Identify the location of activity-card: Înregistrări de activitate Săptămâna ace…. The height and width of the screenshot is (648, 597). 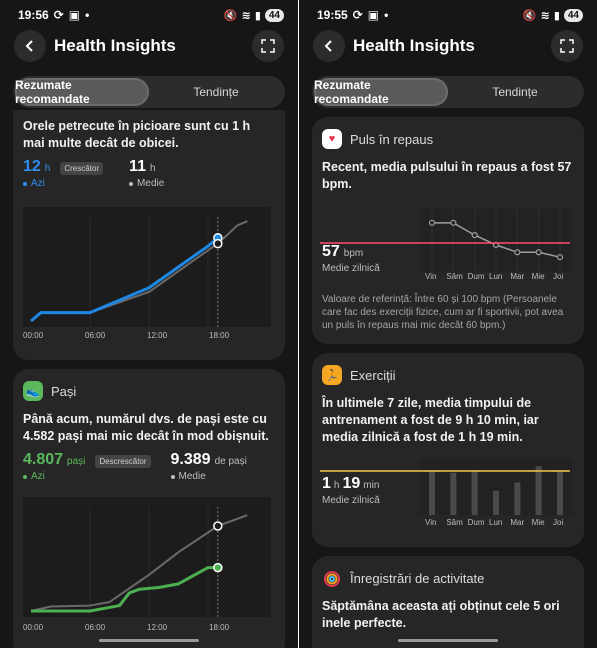
(448, 602).